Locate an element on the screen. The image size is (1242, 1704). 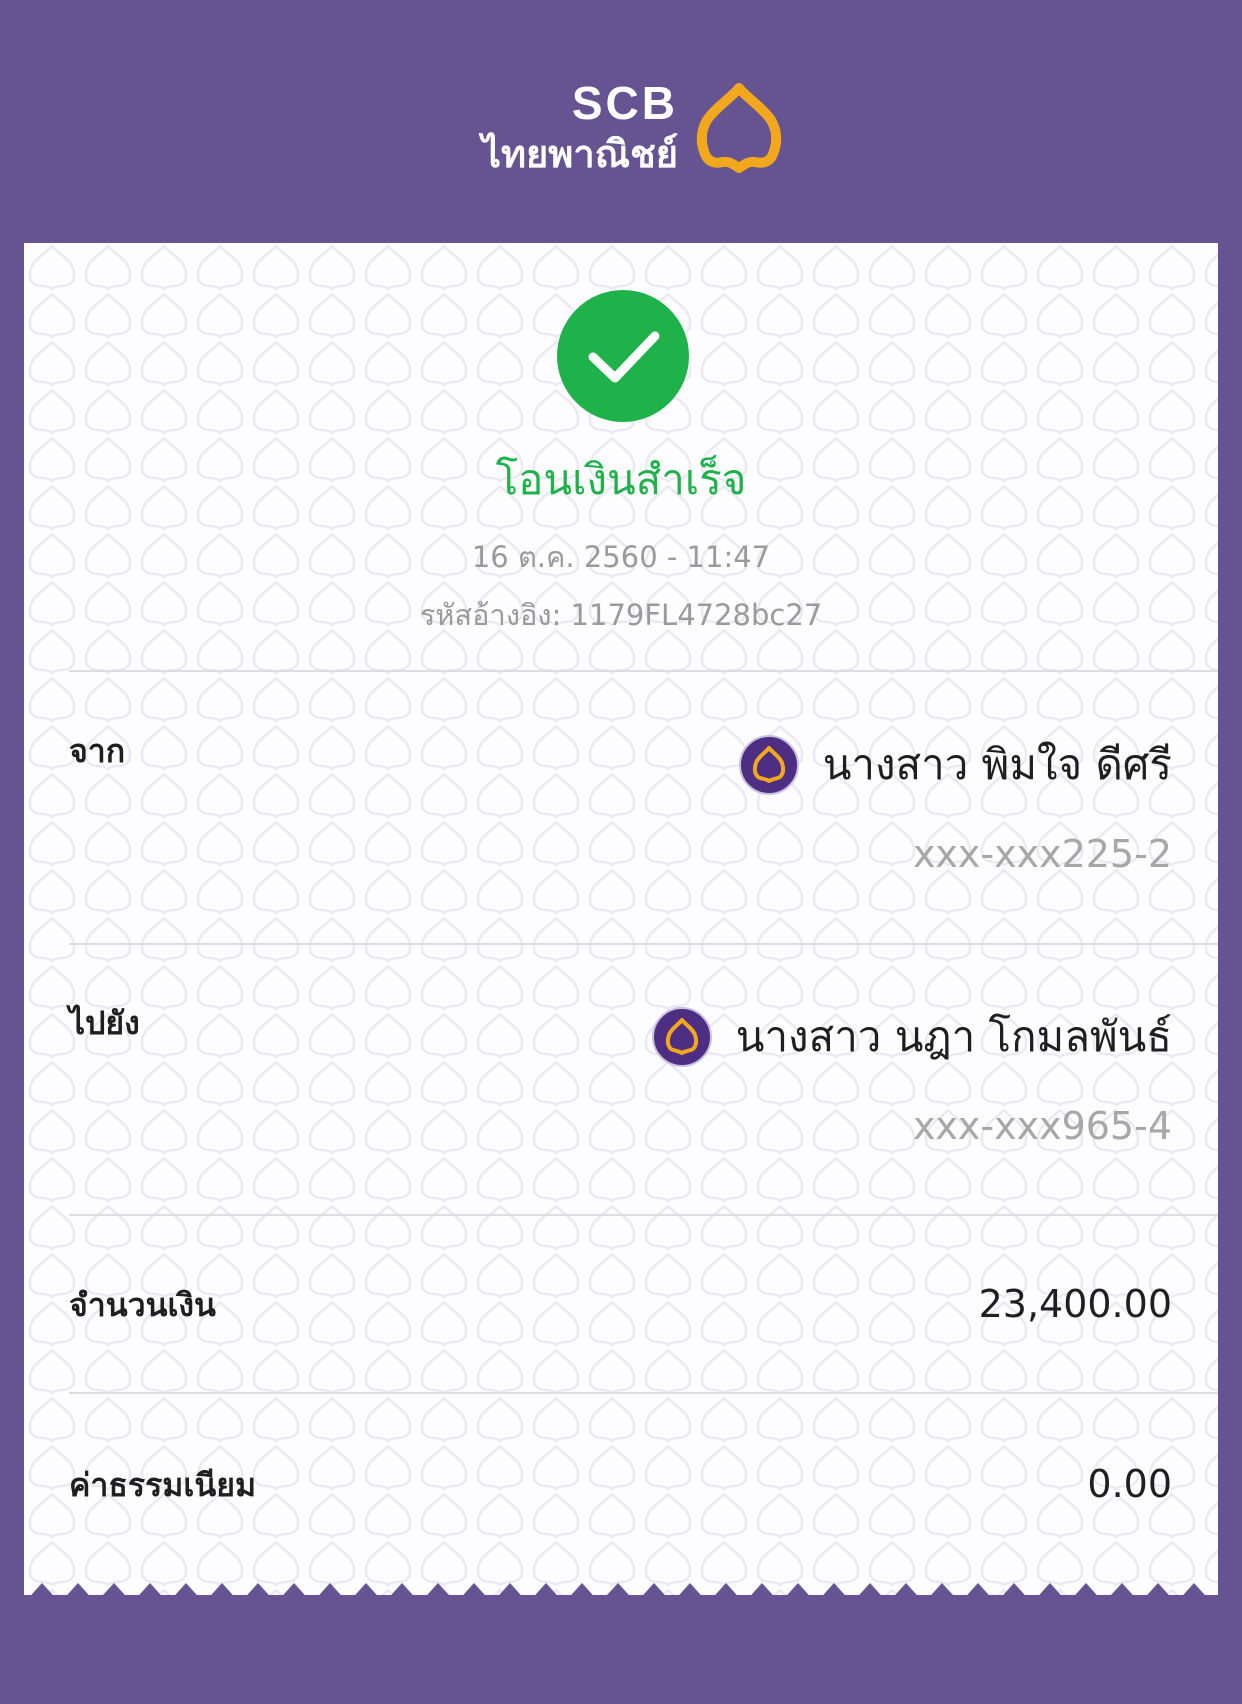
from-label: จาก is located at coordinates (97, 751).